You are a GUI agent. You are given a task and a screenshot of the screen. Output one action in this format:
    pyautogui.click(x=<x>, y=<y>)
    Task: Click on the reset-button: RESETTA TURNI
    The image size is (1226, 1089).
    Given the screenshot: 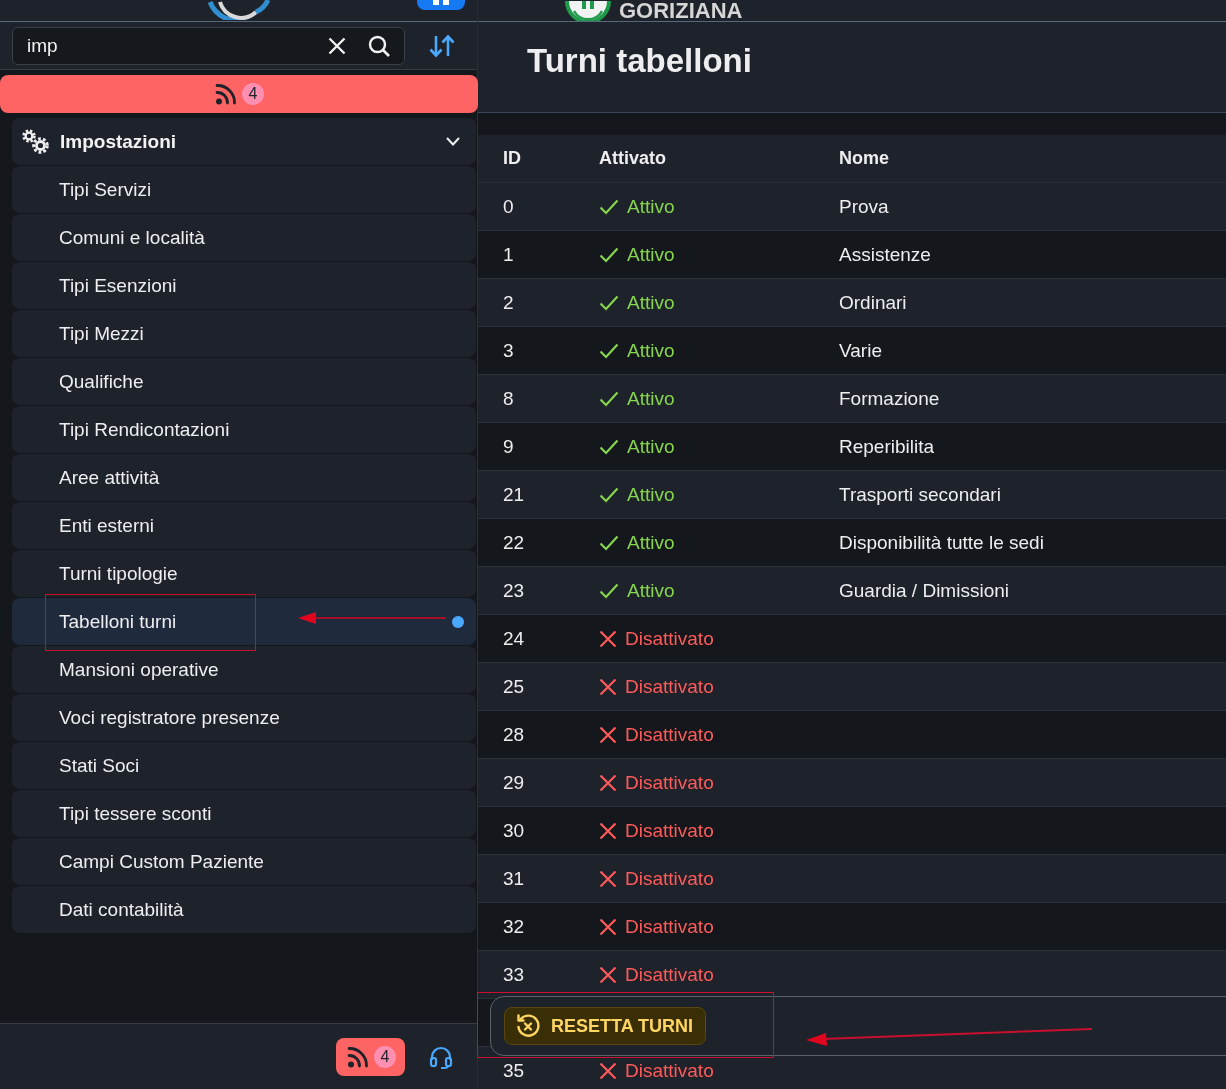 What is the action you would take?
    pyautogui.click(x=605, y=1026)
    